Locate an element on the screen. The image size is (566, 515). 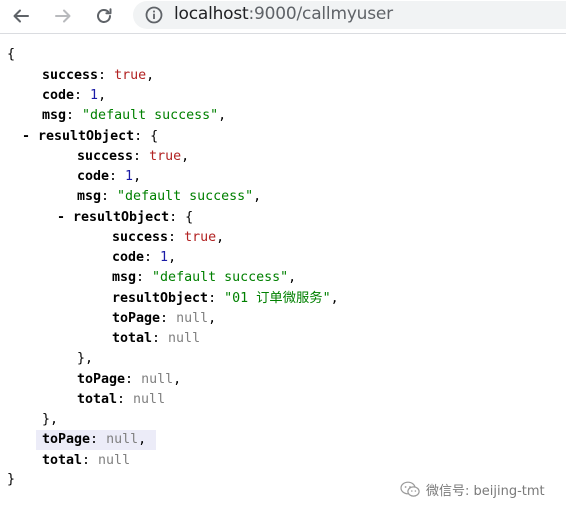
url-path: /callmyuser is located at coordinates (345, 14).